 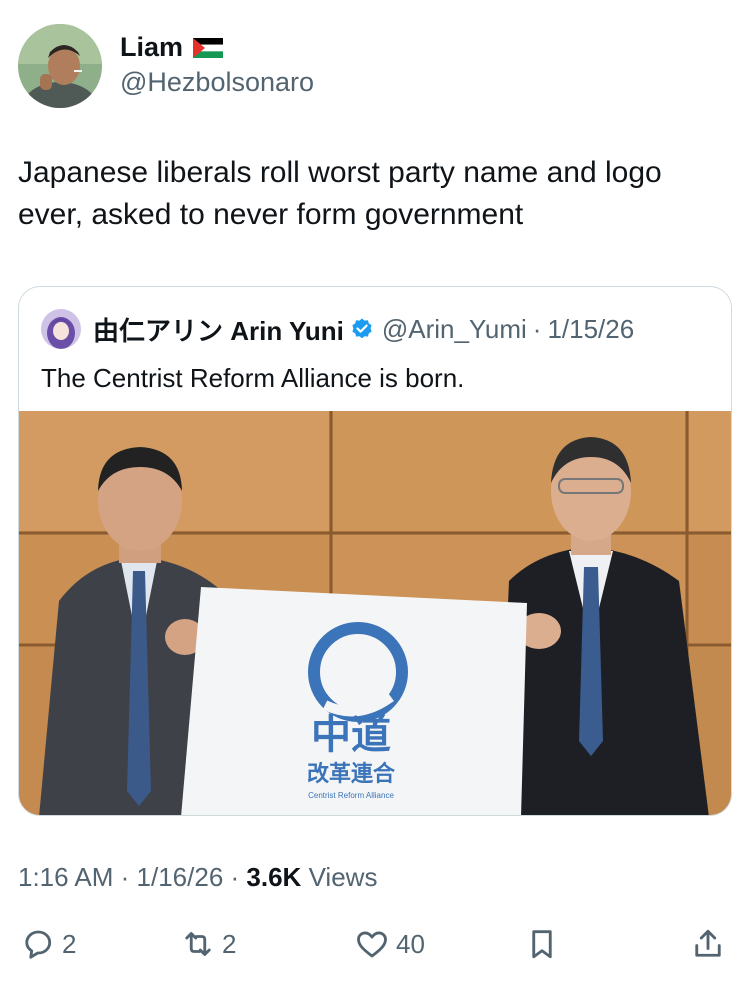 What do you see at coordinates (229, 943) in the screenshot?
I see `repost-count: 2` at bounding box center [229, 943].